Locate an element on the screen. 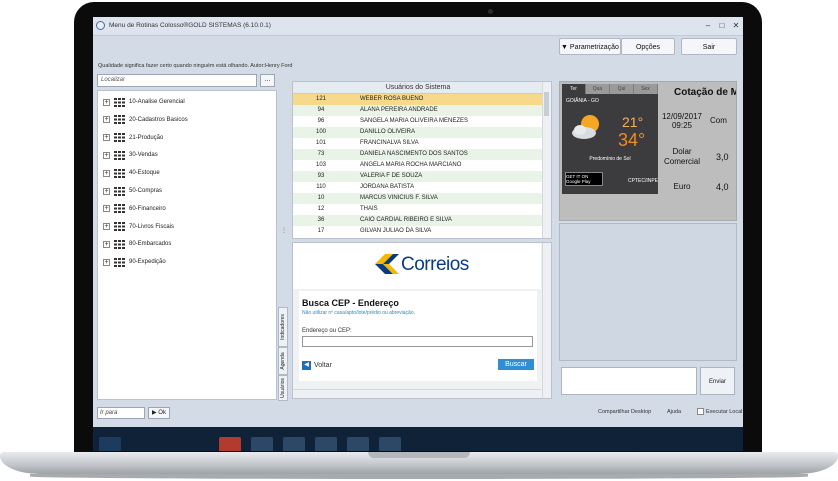 This screenshot has width=838, height=481. camera is located at coordinates (490, 11).